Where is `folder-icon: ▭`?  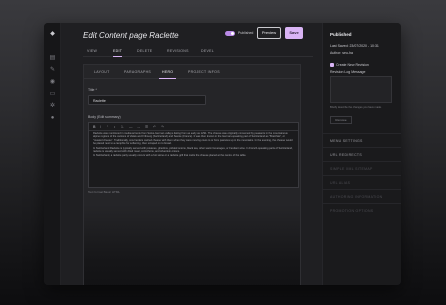
folder-icon: ▭ is located at coordinates (52, 94).